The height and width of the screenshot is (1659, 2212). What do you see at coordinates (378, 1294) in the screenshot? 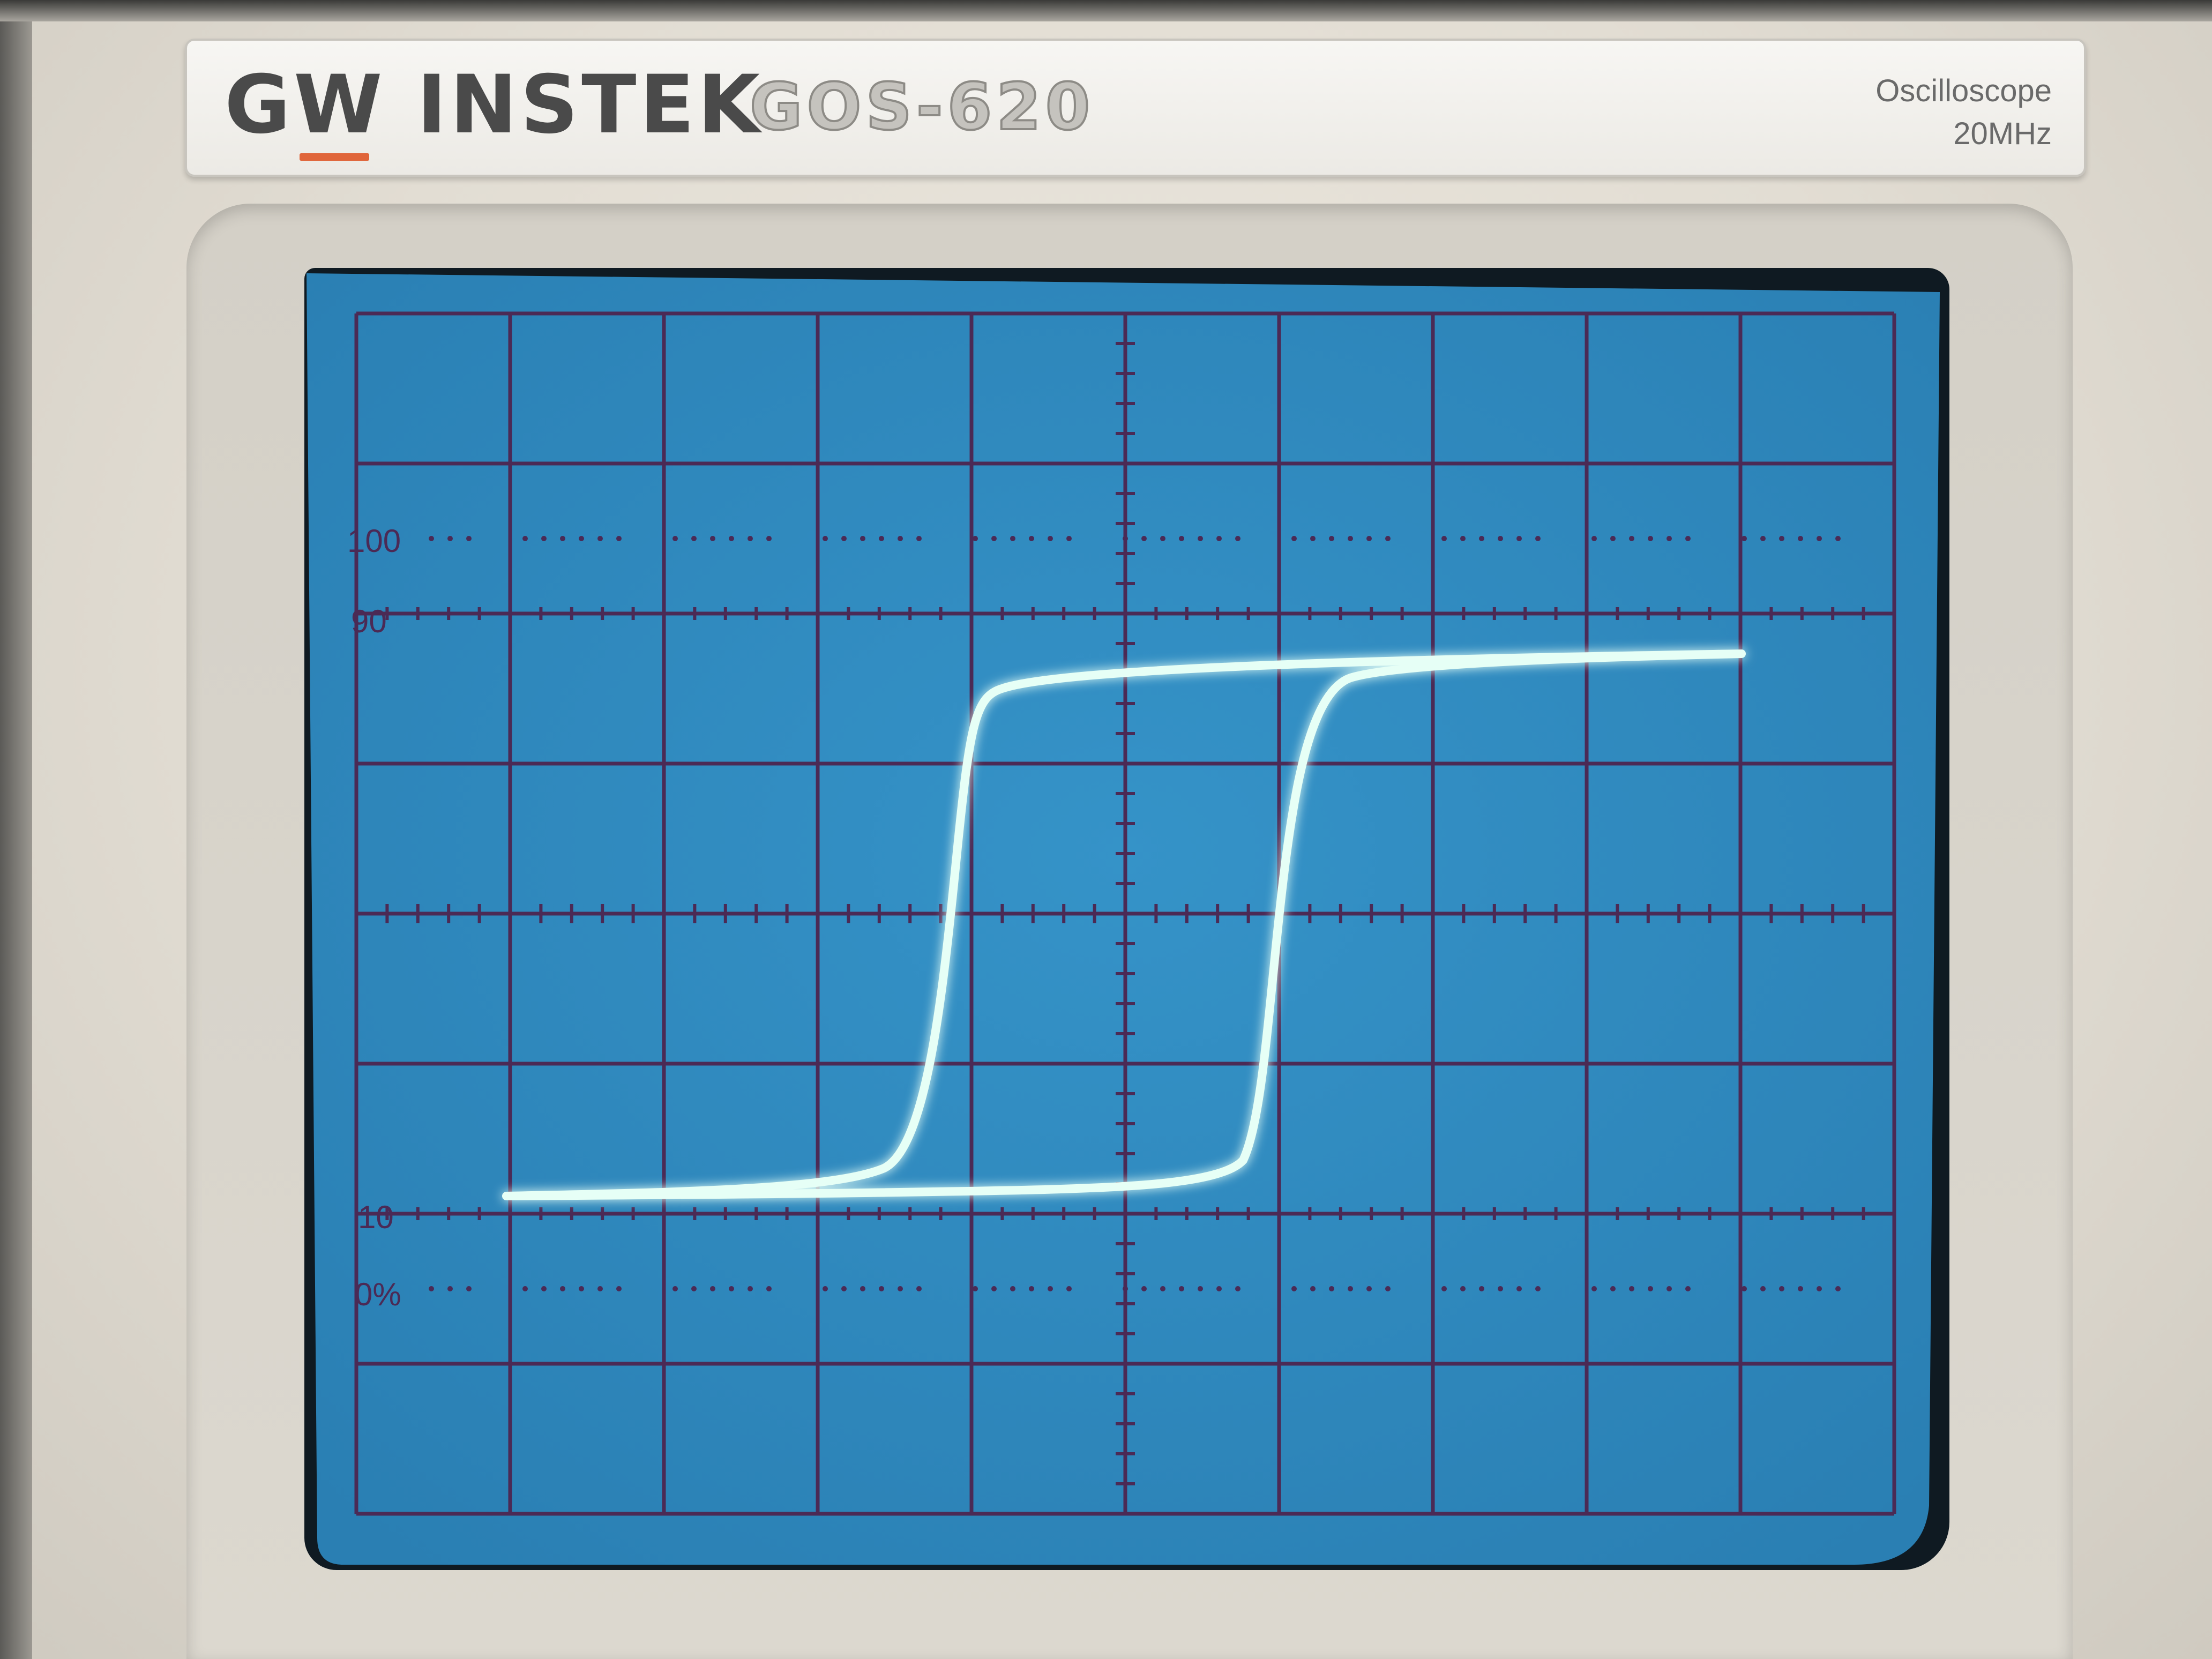
I see `label-0-percent: 0%` at bounding box center [378, 1294].